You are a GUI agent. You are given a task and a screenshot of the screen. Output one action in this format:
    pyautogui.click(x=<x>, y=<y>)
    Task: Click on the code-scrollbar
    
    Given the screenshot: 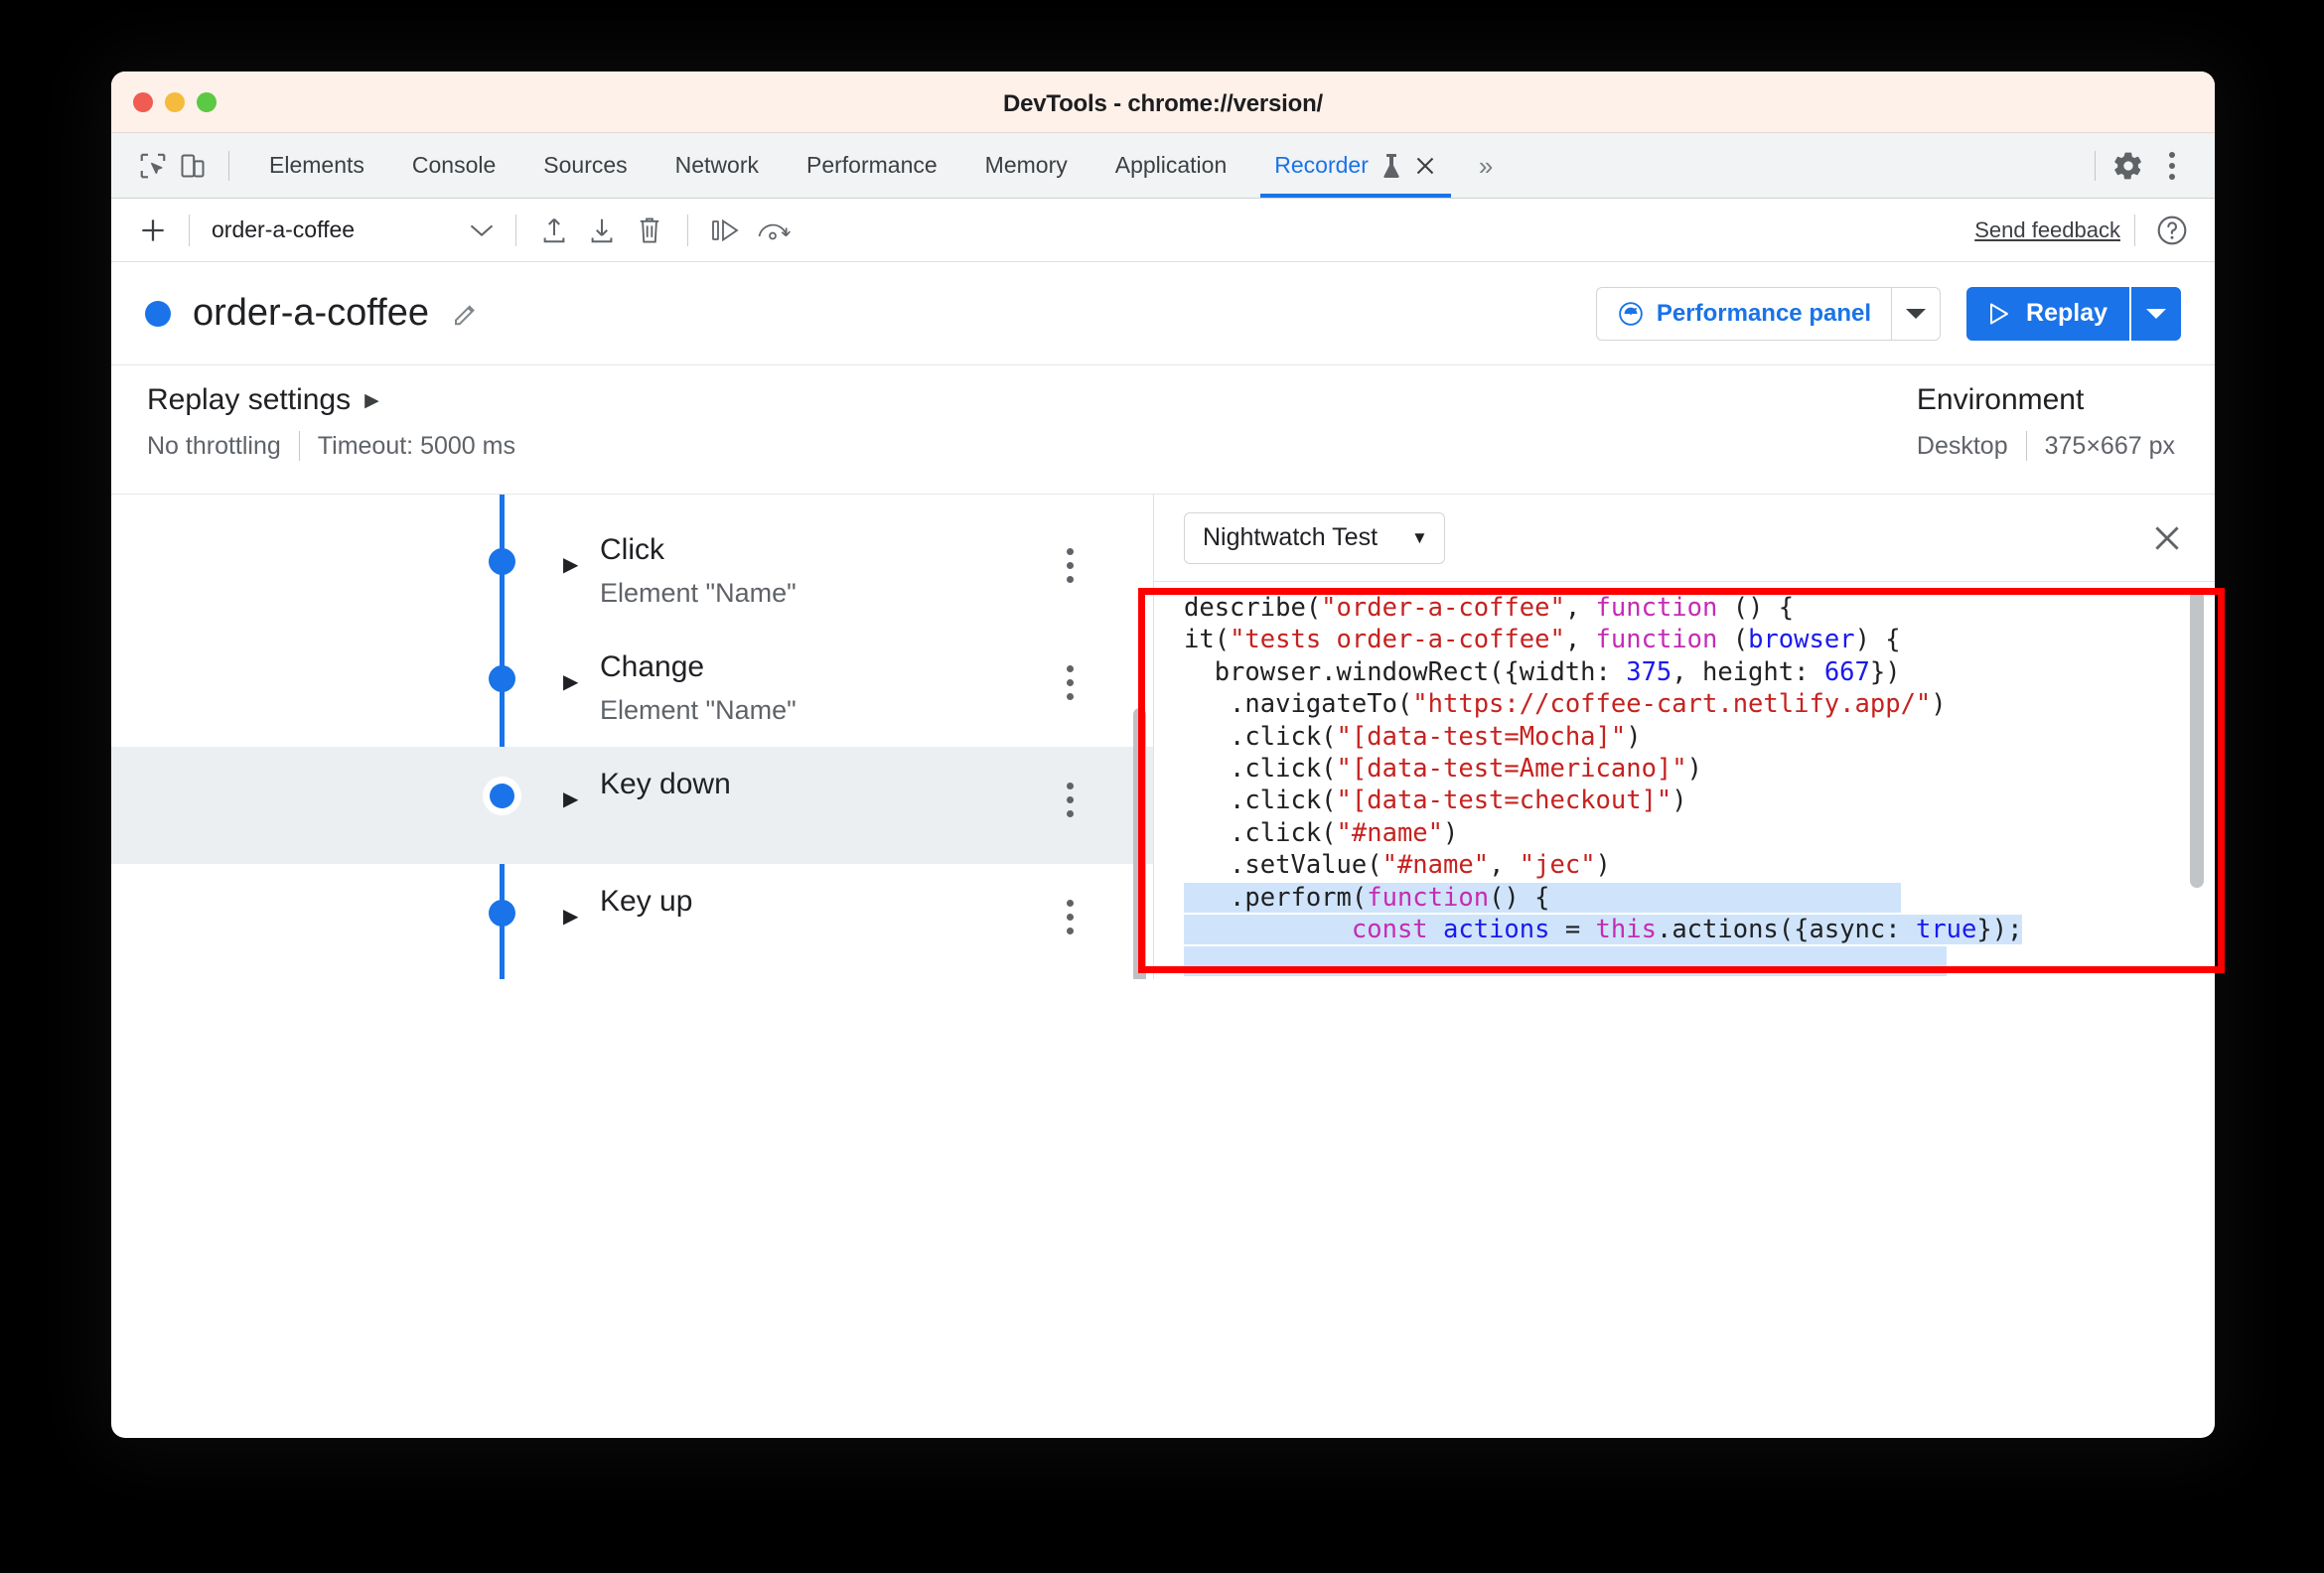 What is the action you would take?
    pyautogui.click(x=2197, y=781)
    